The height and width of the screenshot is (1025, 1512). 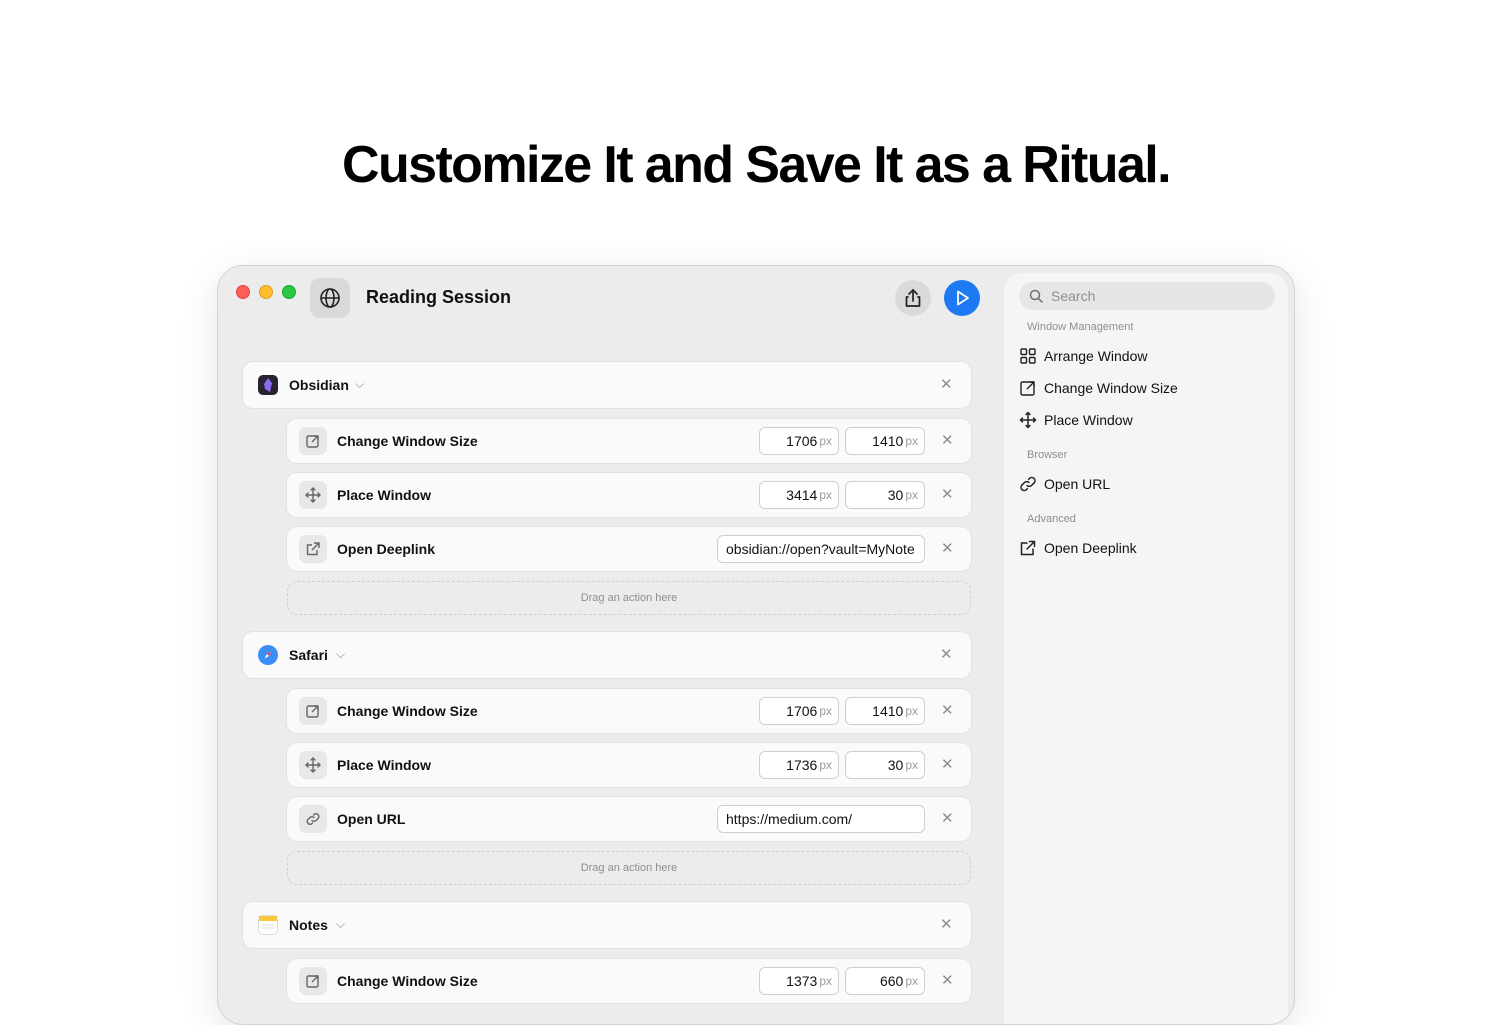 I want to click on library-item-label: Arrange Window, so click(x=1096, y=356).